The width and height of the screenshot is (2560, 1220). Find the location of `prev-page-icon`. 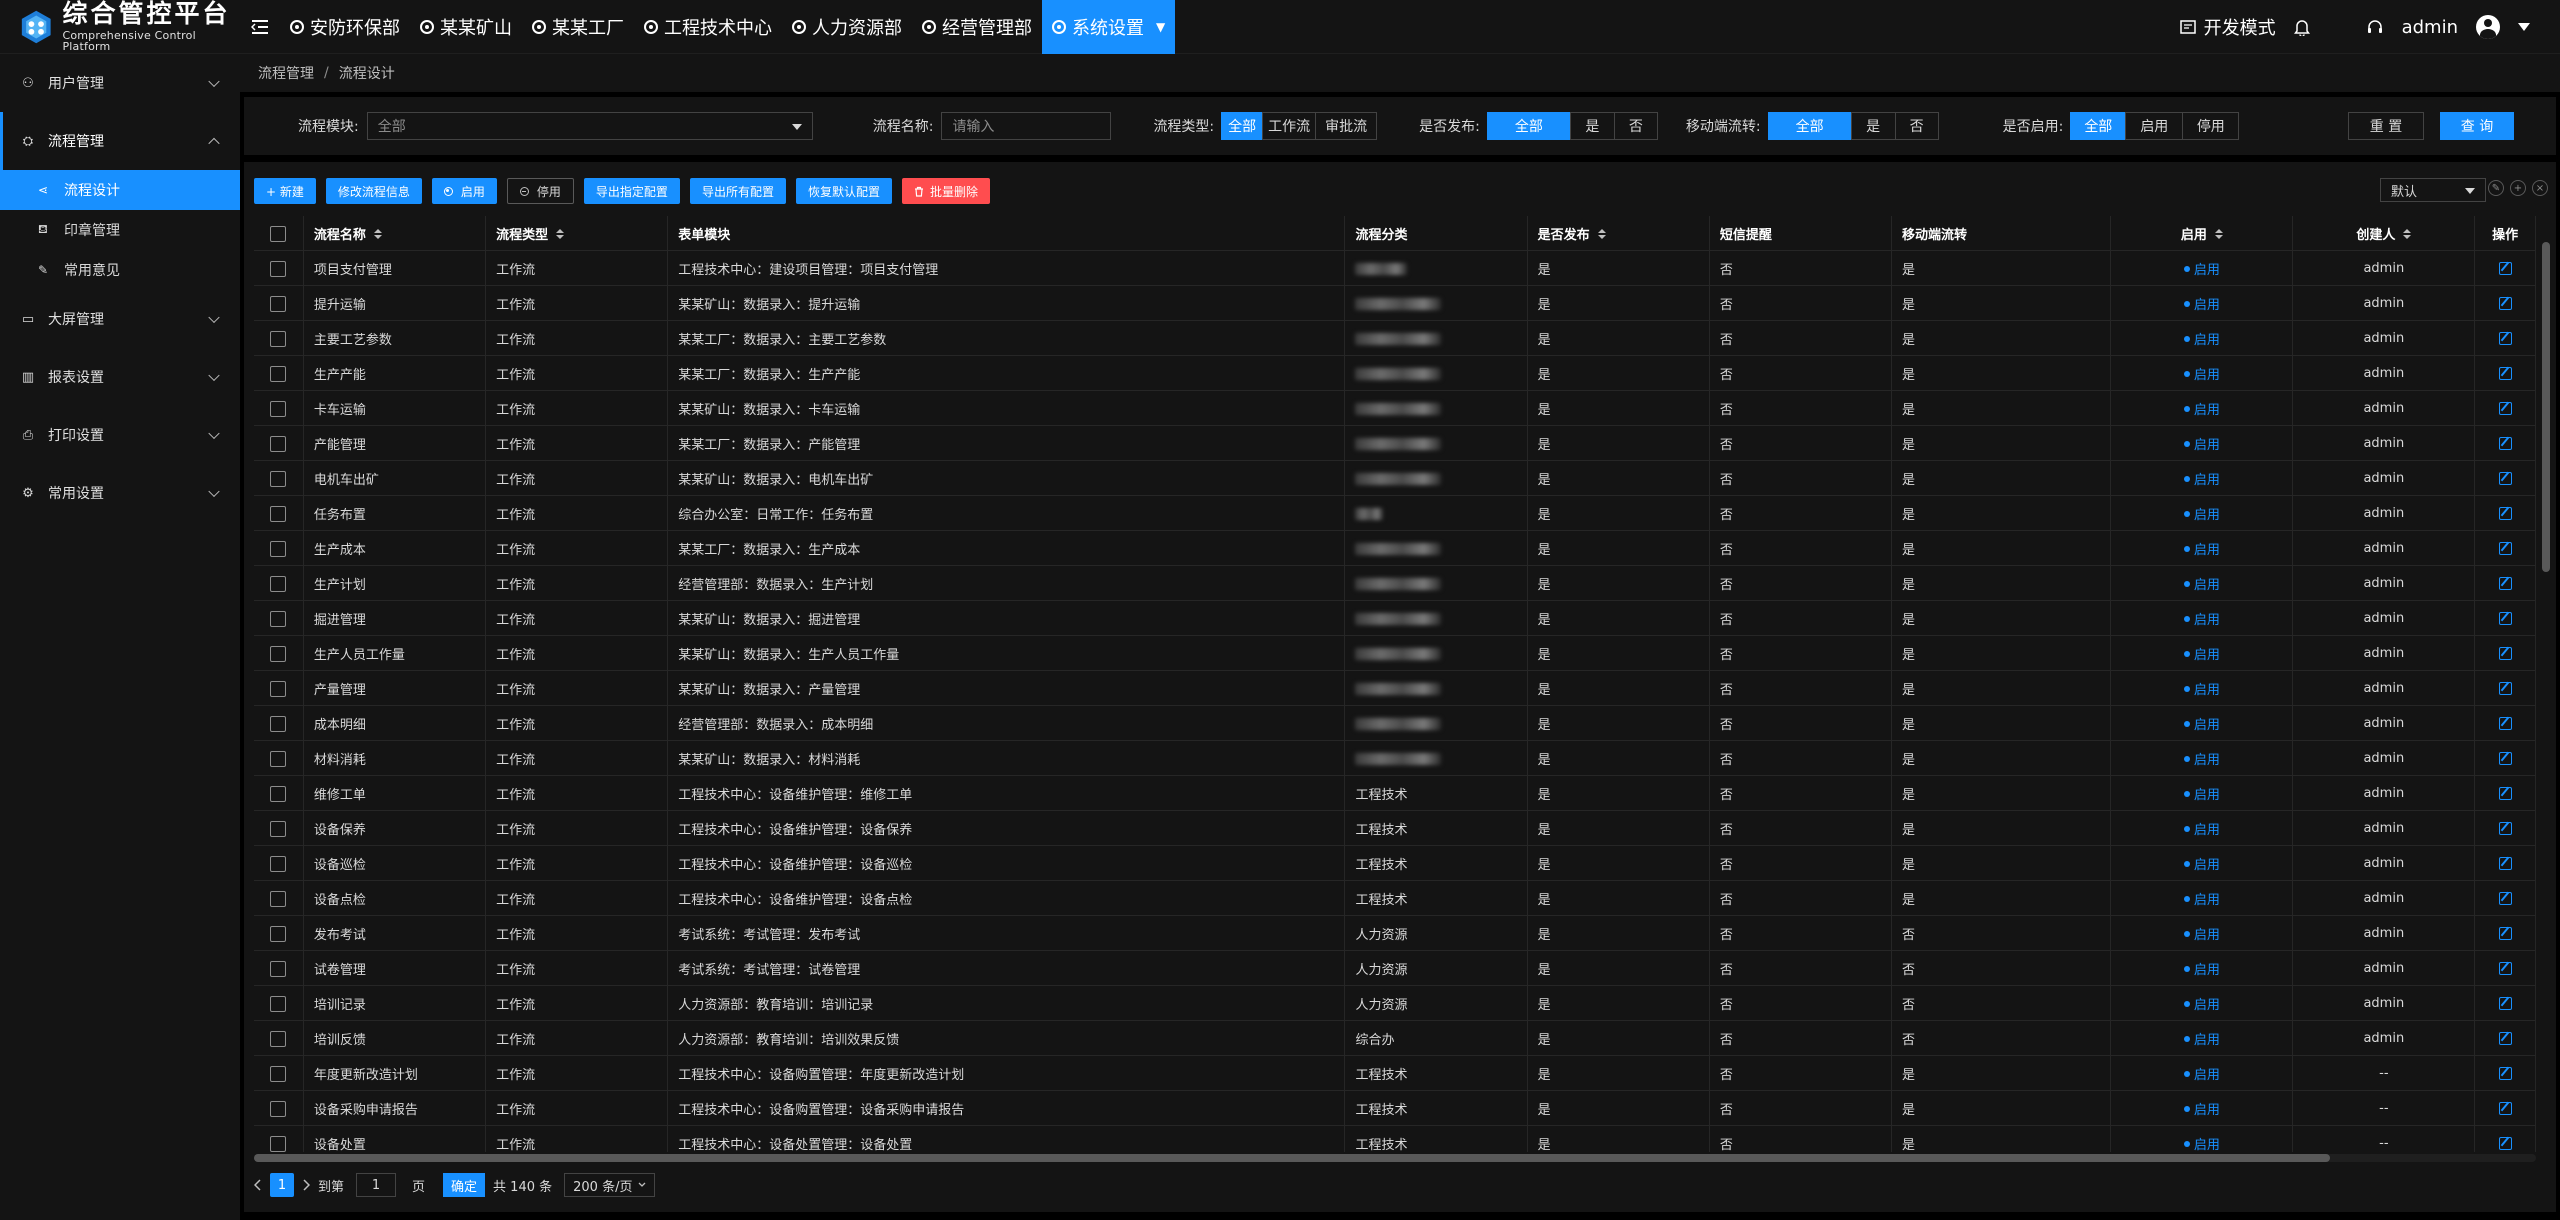

prev-page-icon is located at coordinates (258, 1185).